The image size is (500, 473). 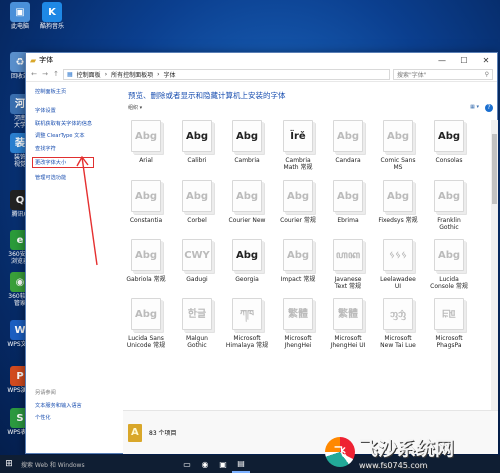 What do you see at coordinates (163, 433) in the screenshot?
I see `item-count: 83 个项目` at bounding box center [163, 433].